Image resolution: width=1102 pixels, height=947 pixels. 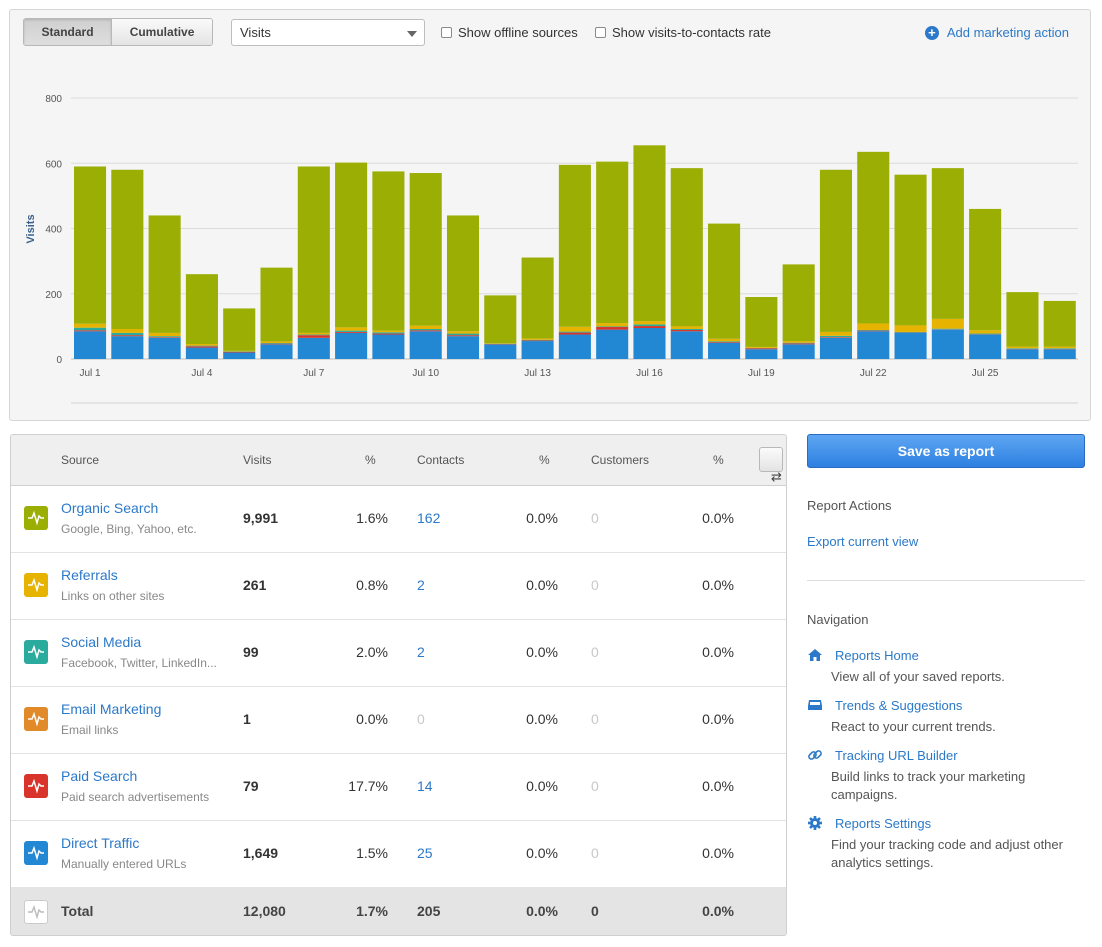 What do you see at coordinates (440, 460) in the screenshot?
I see `header-contacts: Contacts` at bounding box center [440, 460].